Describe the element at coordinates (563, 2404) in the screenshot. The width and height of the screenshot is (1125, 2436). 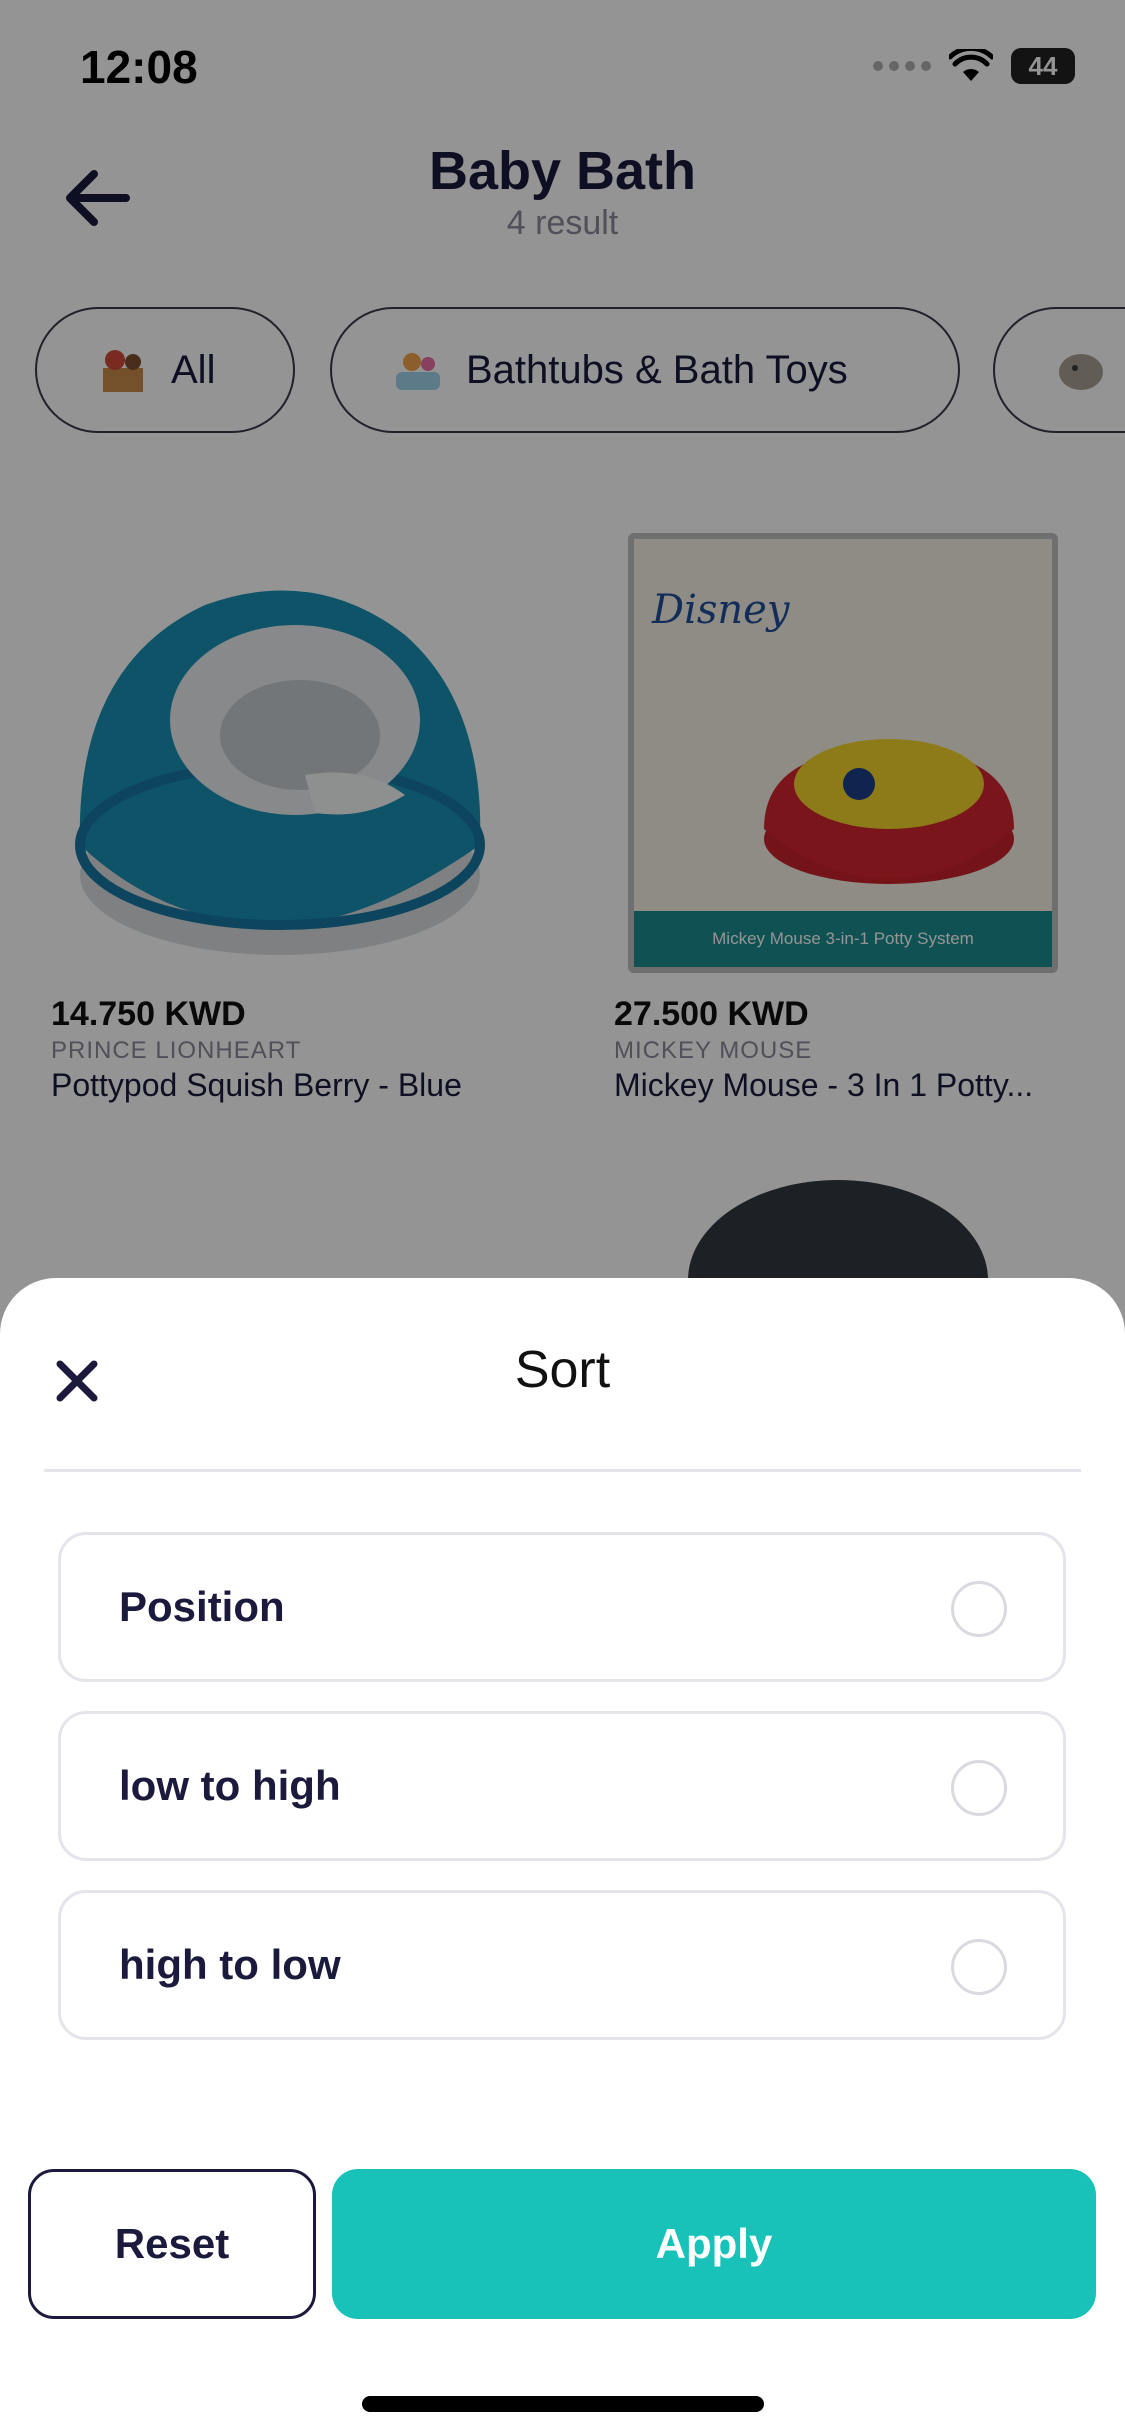
I see `home-indicator` at that location.